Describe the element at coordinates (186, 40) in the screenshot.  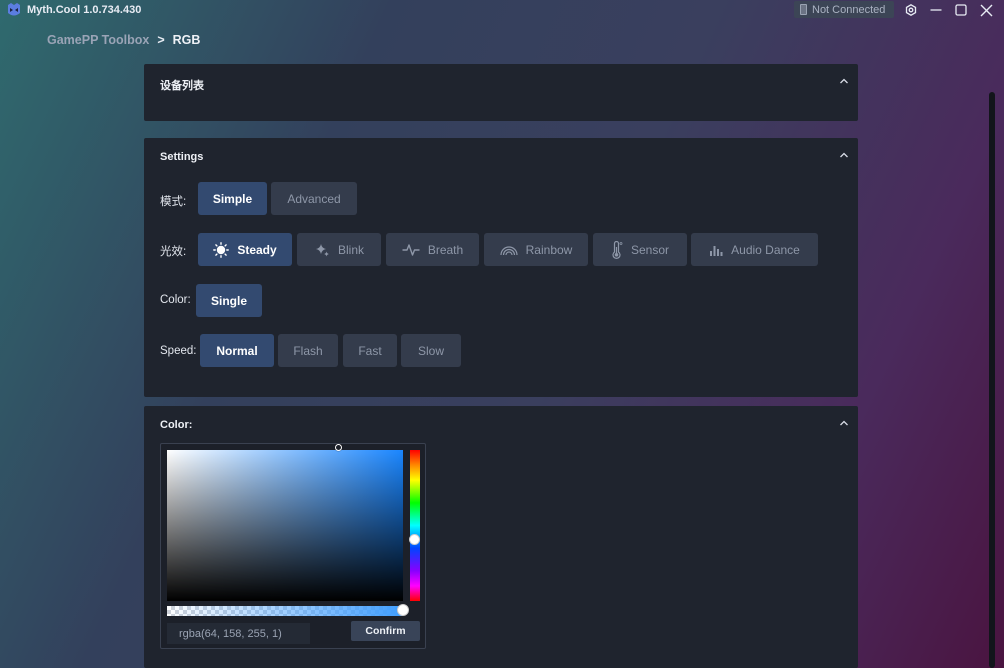
I see `breadcrumb-current: RGB` at that location.